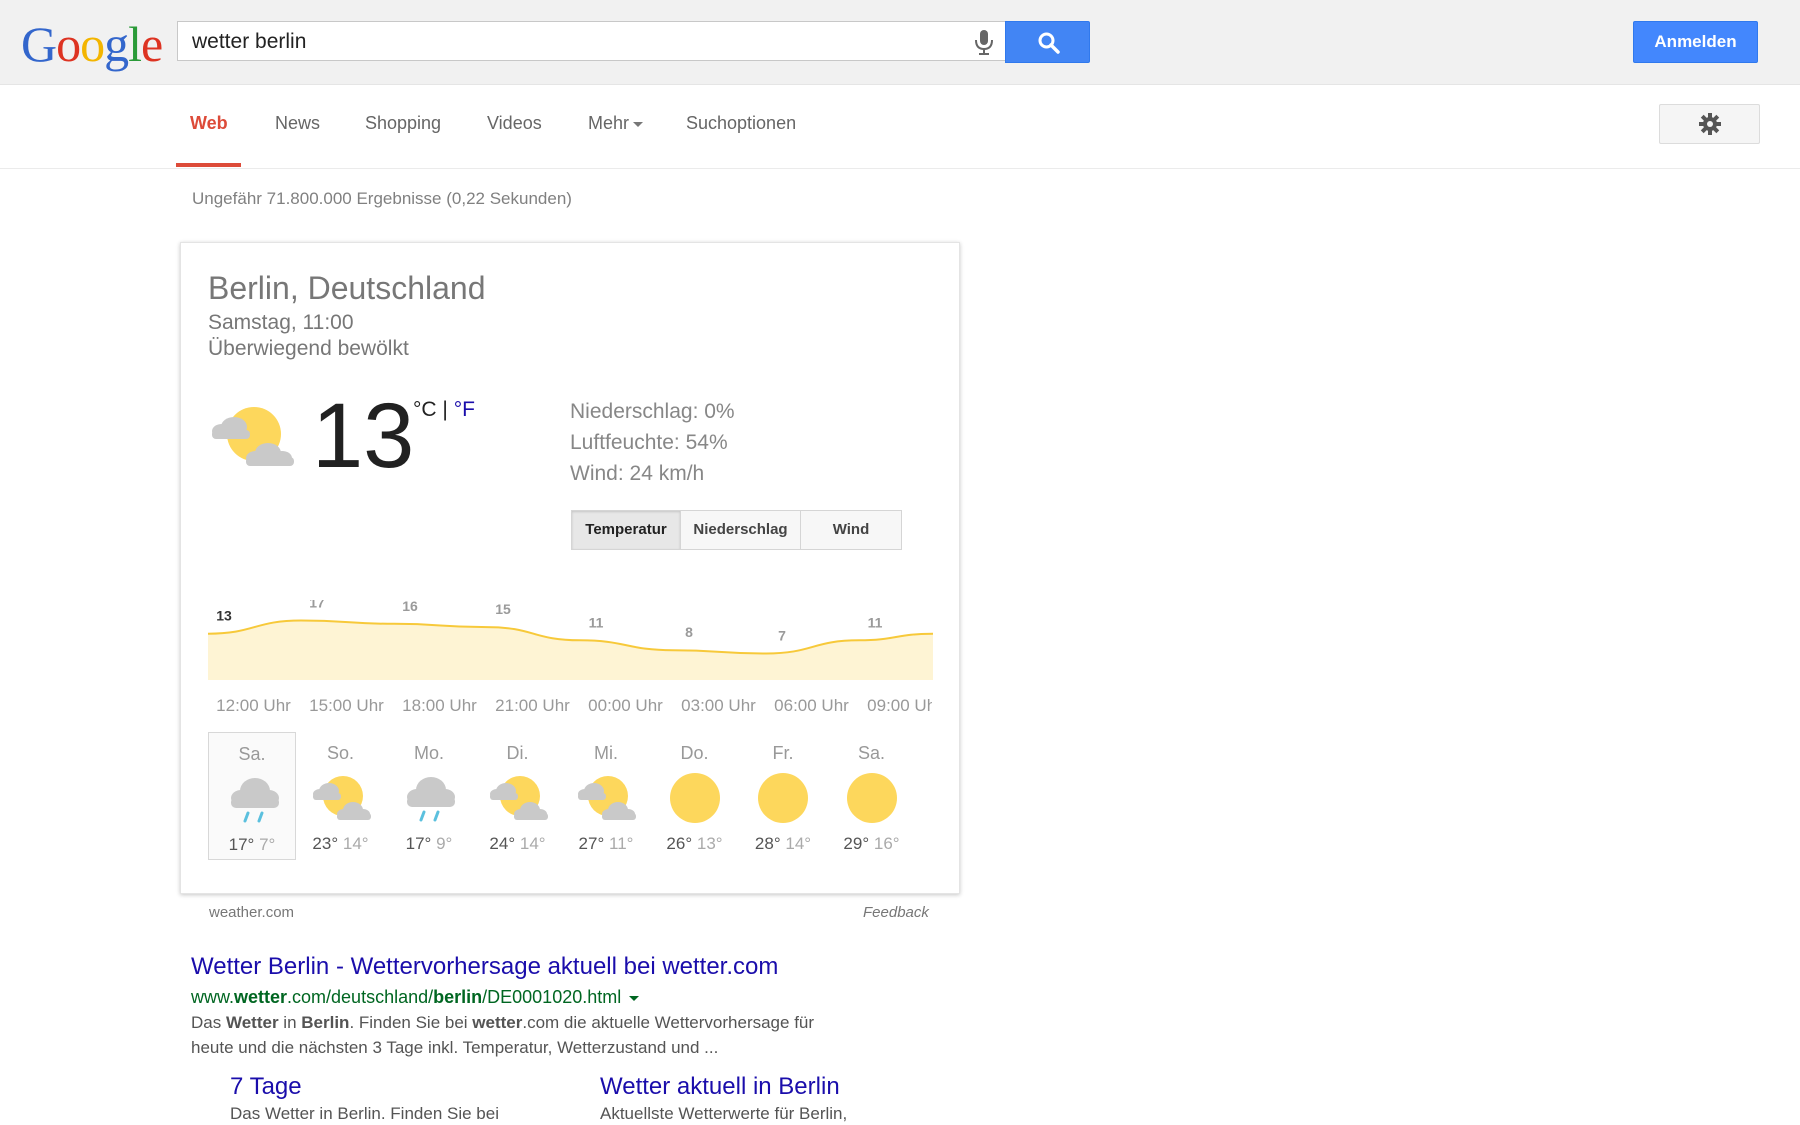 The width and height of the screenshot is (1800, 1125). I want to click on url-part: wetter, so click(261, 997).